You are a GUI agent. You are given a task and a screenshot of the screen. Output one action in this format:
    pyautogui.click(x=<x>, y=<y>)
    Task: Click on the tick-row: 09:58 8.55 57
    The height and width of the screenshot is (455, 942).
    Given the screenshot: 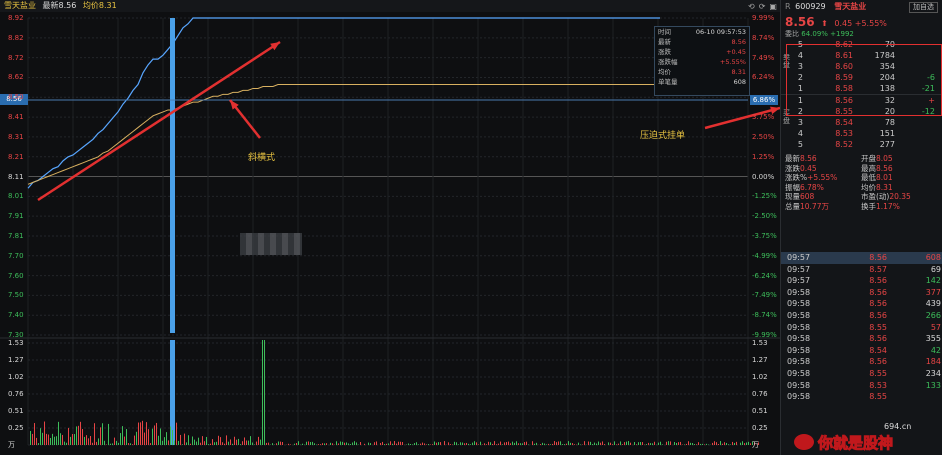 What is the action you would take?
    pyautogui.click(x=861, y=328)
    